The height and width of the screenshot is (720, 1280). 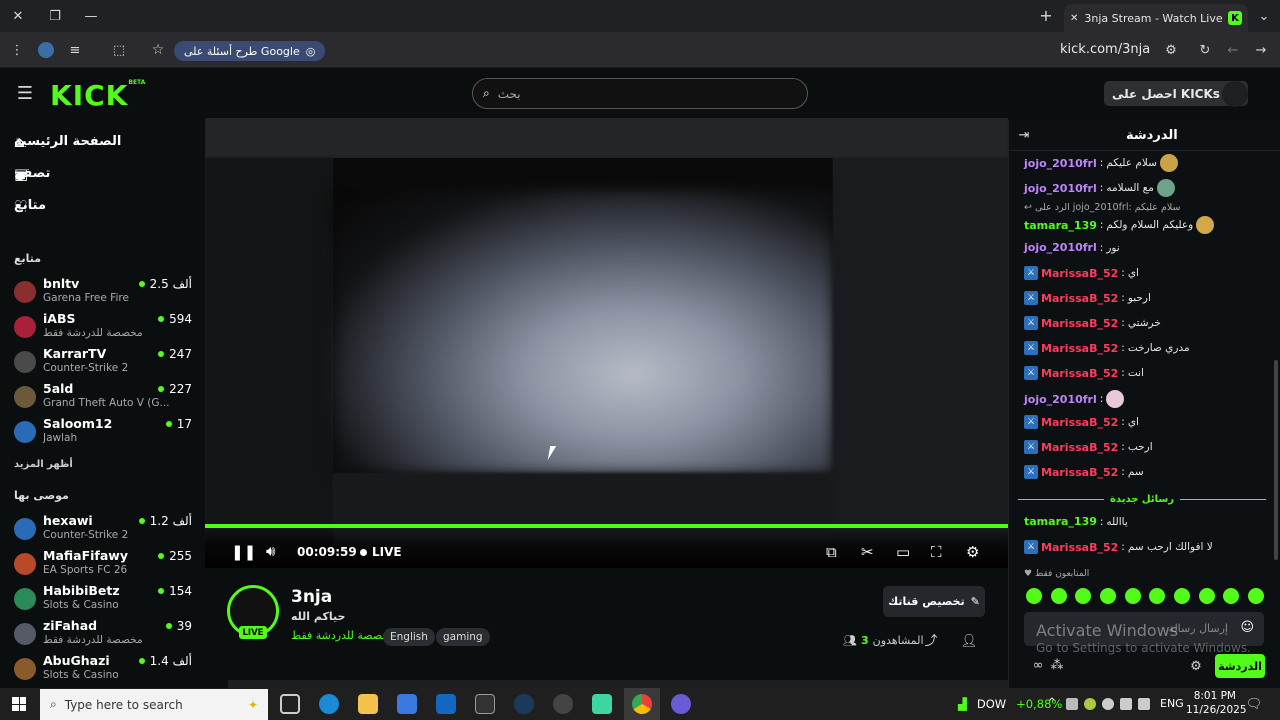 I want to click on store-icon, so click(x=407, y=704).